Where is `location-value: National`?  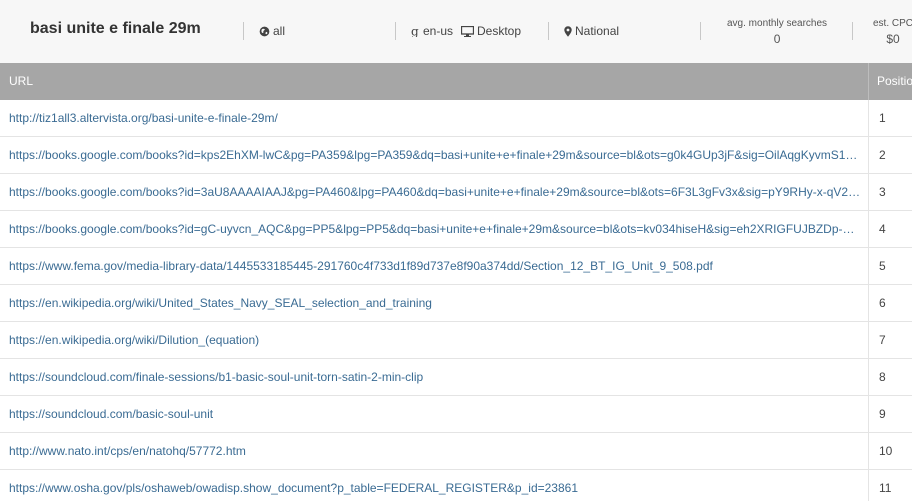
location-value: National is located at coordinates (597, 31).